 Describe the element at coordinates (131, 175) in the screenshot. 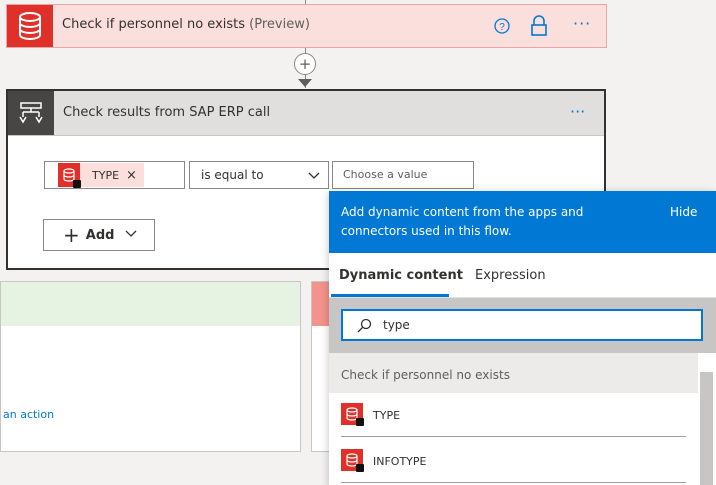

I see `remove-token-button: ×` at that location.